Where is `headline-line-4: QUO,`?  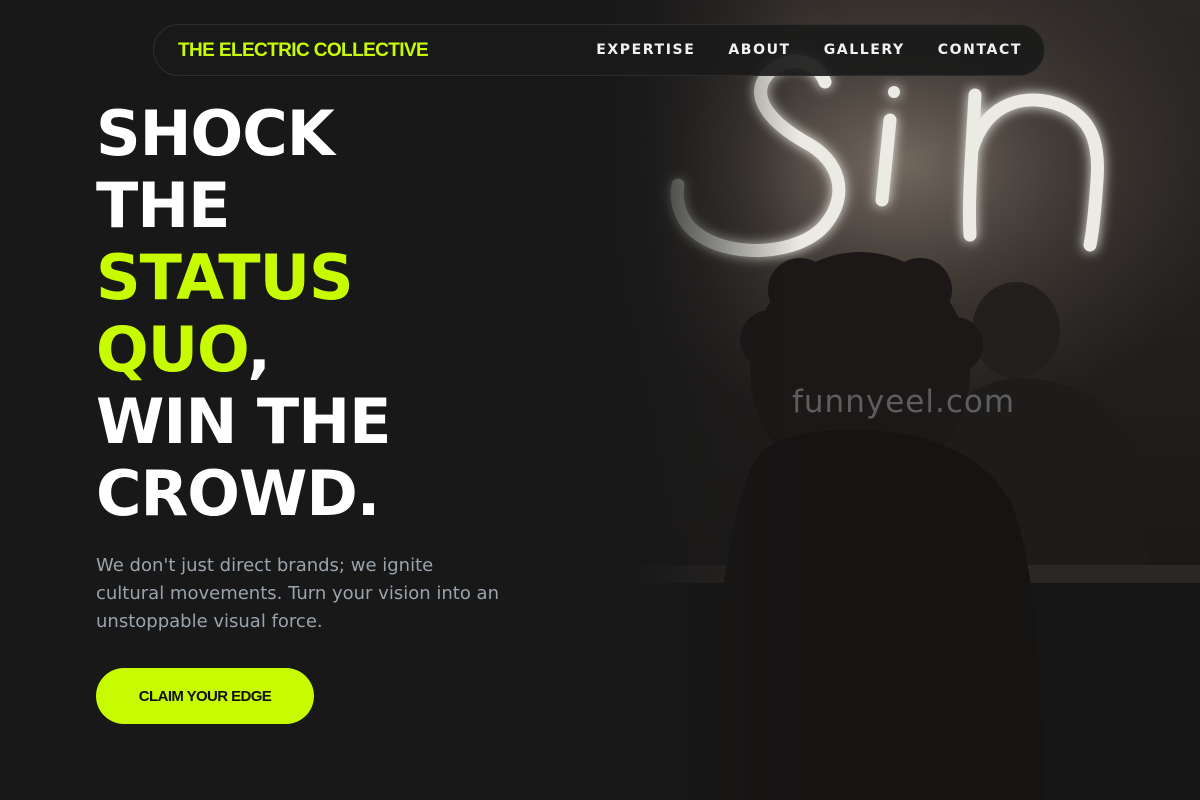 headline-line-4: QUO, is located at coordinates (183, 349).